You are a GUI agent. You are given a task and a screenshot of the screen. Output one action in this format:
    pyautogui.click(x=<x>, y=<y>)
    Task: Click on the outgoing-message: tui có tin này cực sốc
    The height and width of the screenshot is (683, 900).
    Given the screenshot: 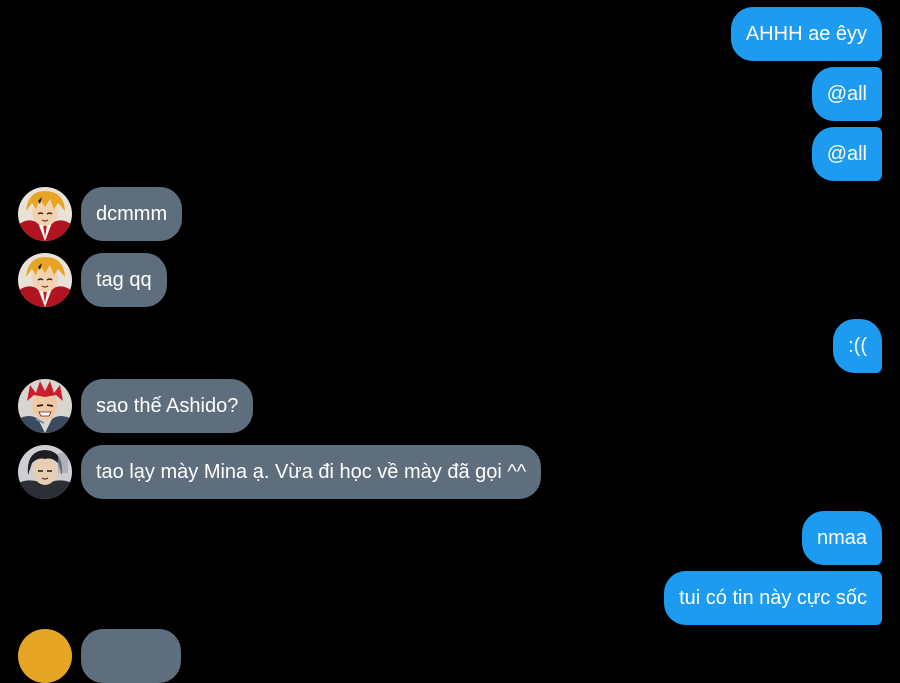 What is the action you would take?
    pyautogui.click(x=773, y=598)
    